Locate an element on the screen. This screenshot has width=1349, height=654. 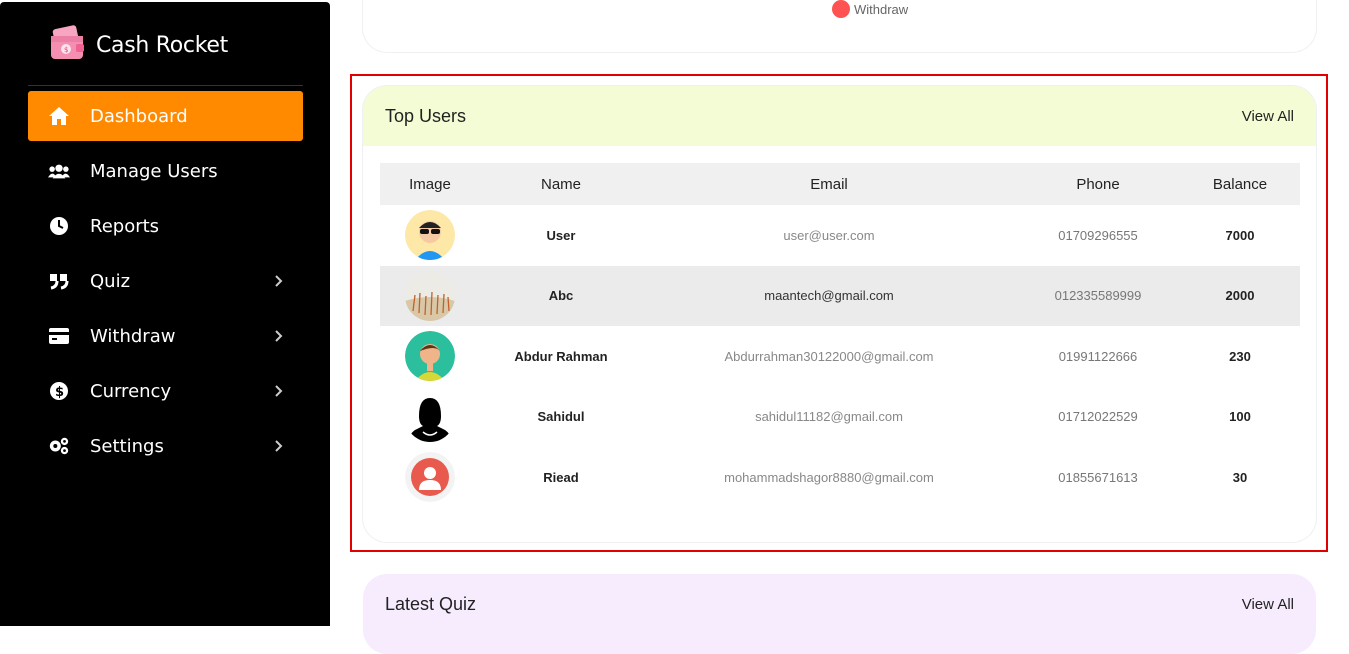
sidebar-item-manage-users: Manage Users is located at coordinates (165, 171).